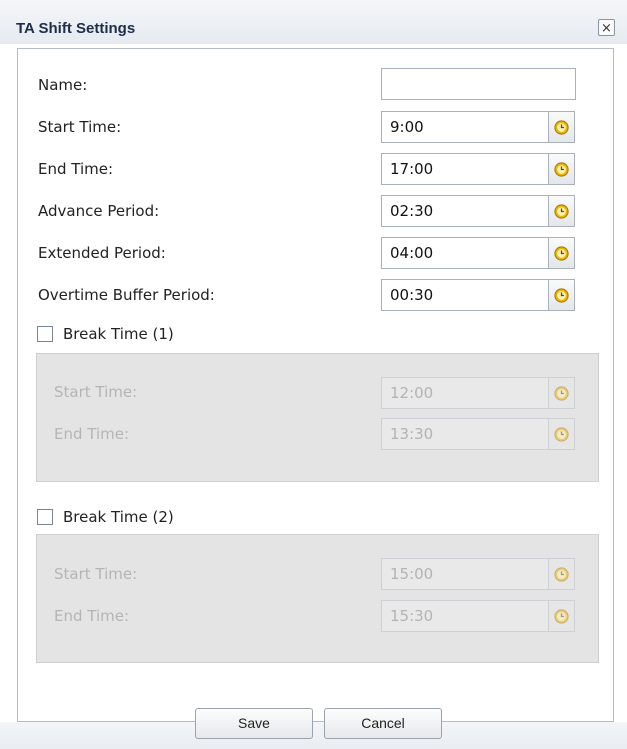 The height and width of the screenshot is (749, 627). Describe the element at coordinates (118, 517) in the screenshot. I see `break-time-2-label: Break Time (2)` at that location.